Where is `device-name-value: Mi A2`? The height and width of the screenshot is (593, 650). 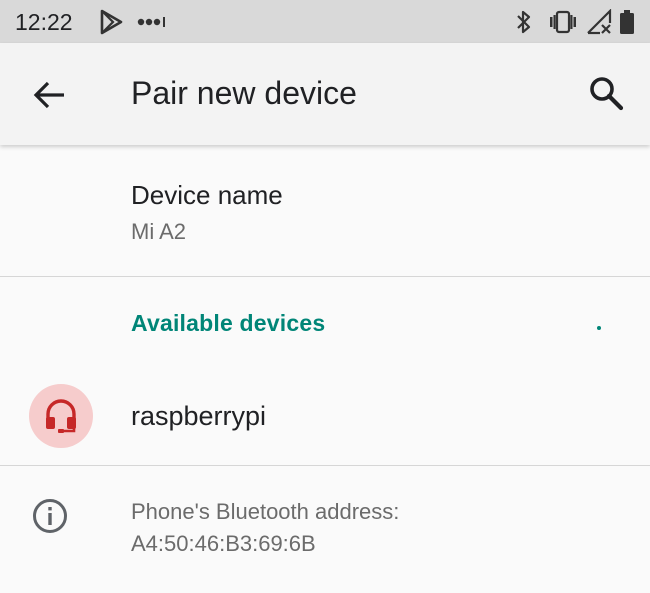
device-name-value: Mi A2 is located at coordinates (159, 231).